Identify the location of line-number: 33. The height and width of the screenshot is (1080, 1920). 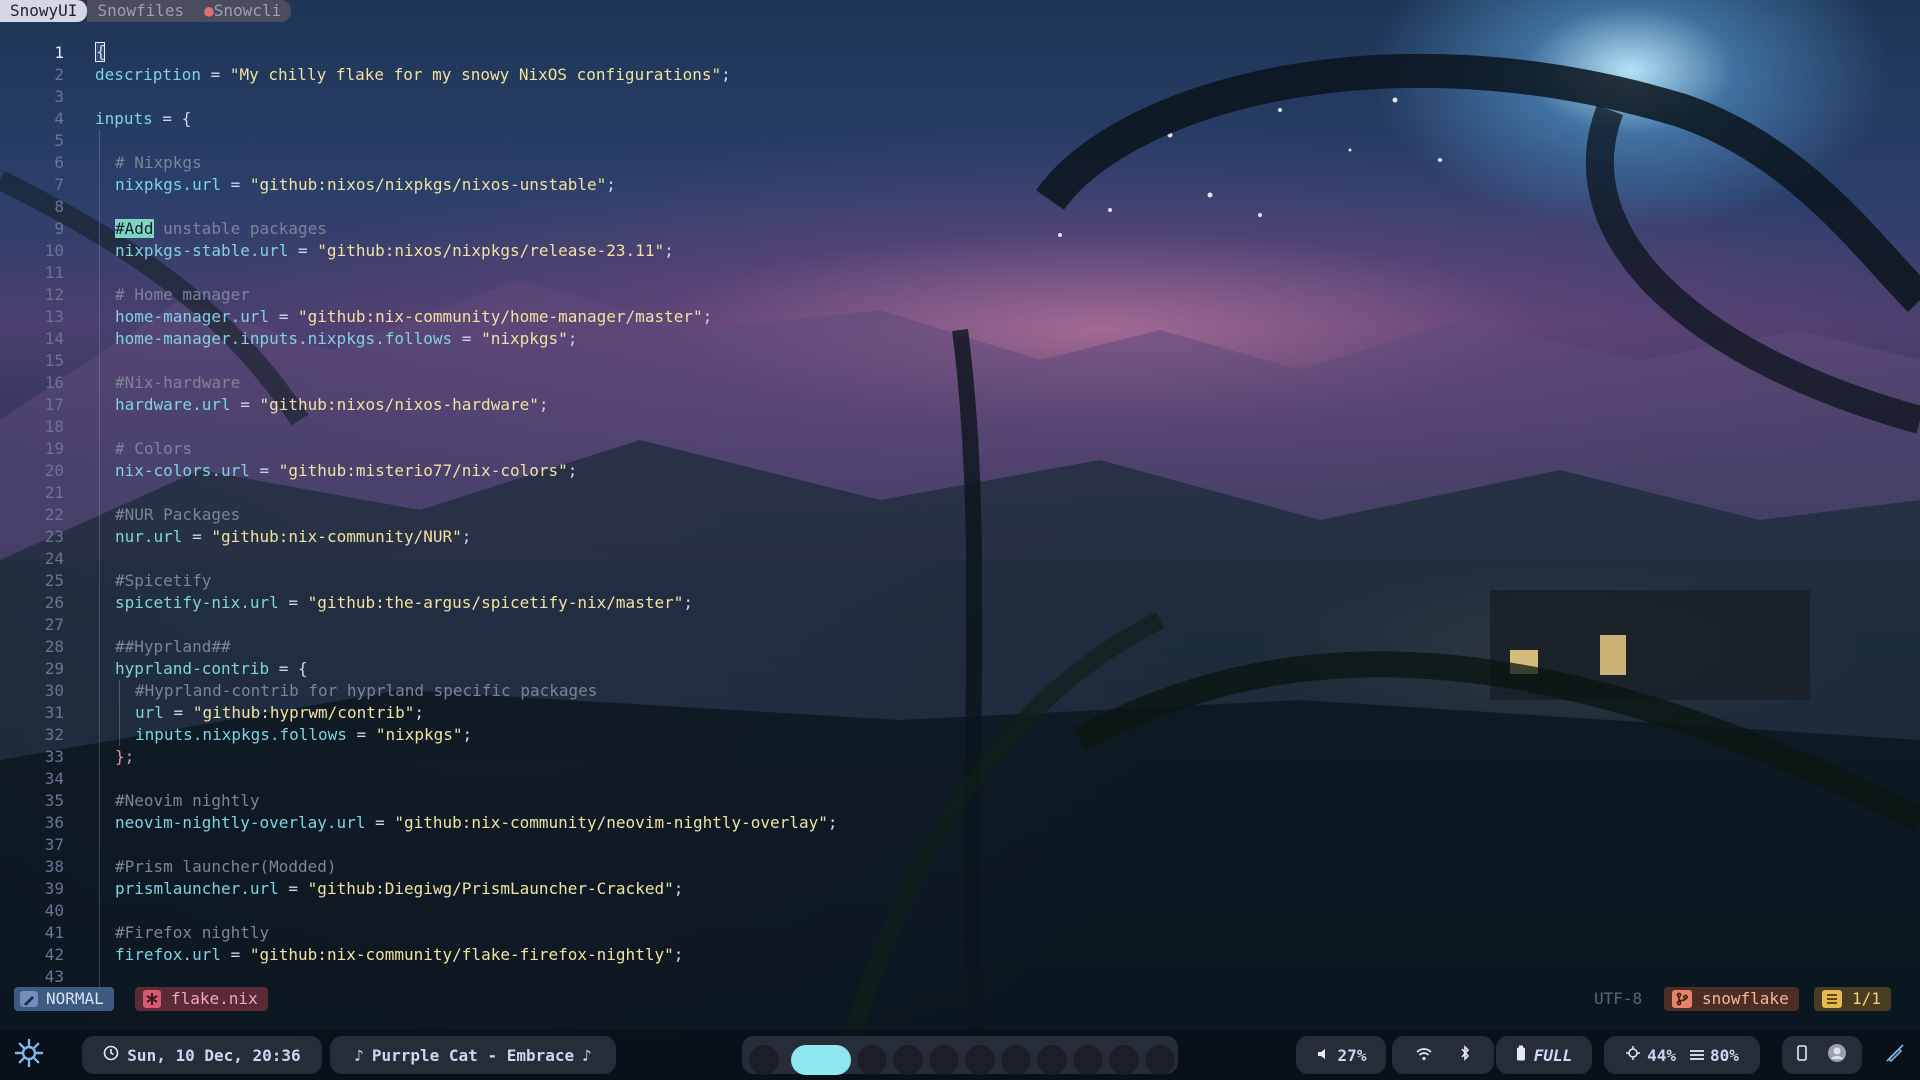
(54, 756).